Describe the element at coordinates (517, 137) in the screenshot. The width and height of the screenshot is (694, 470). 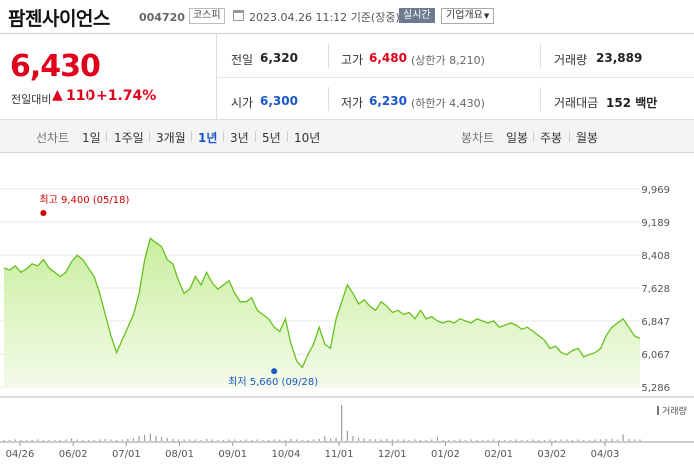
I see `tab-candle-daily: 일봉` at that location.